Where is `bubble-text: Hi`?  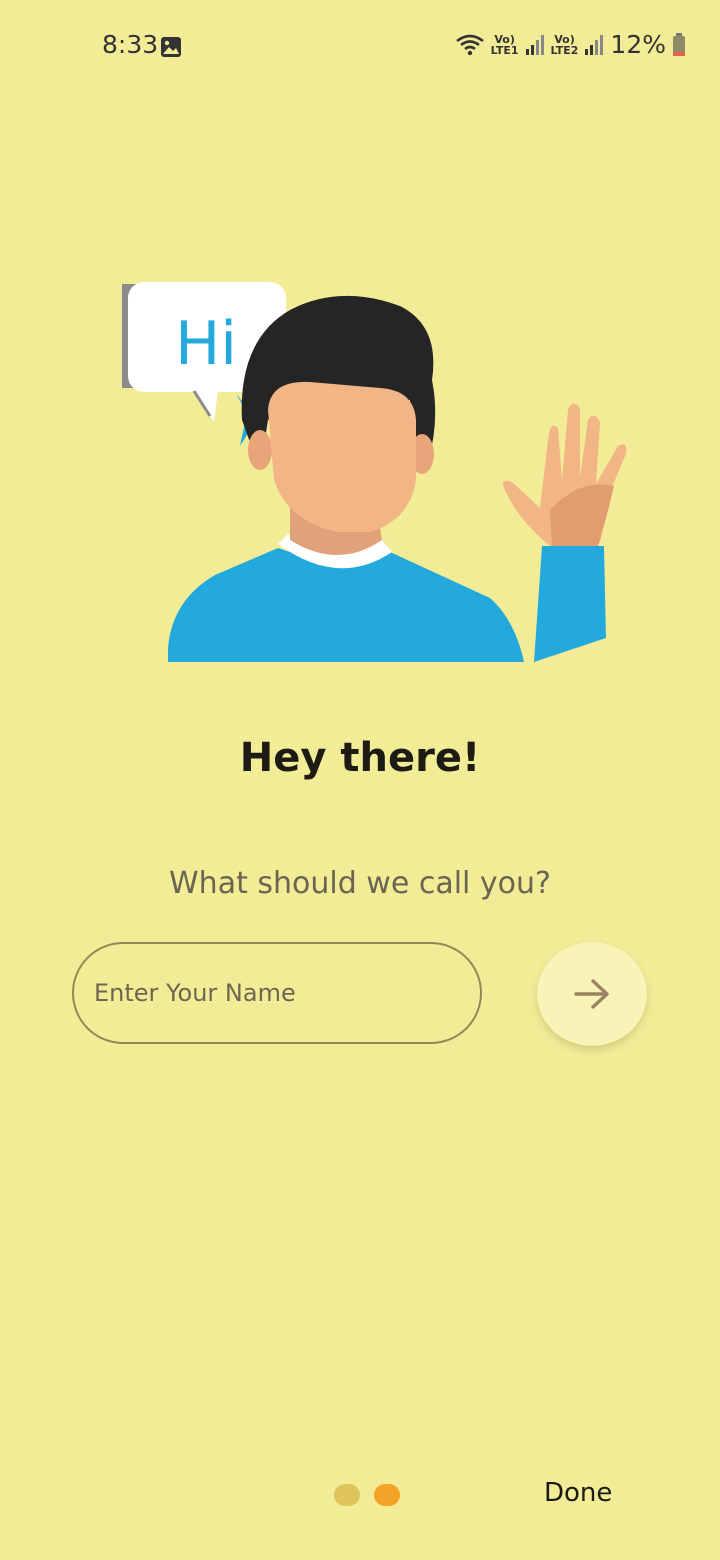
bubble-text: Hi is located at coordinates (206, 344).